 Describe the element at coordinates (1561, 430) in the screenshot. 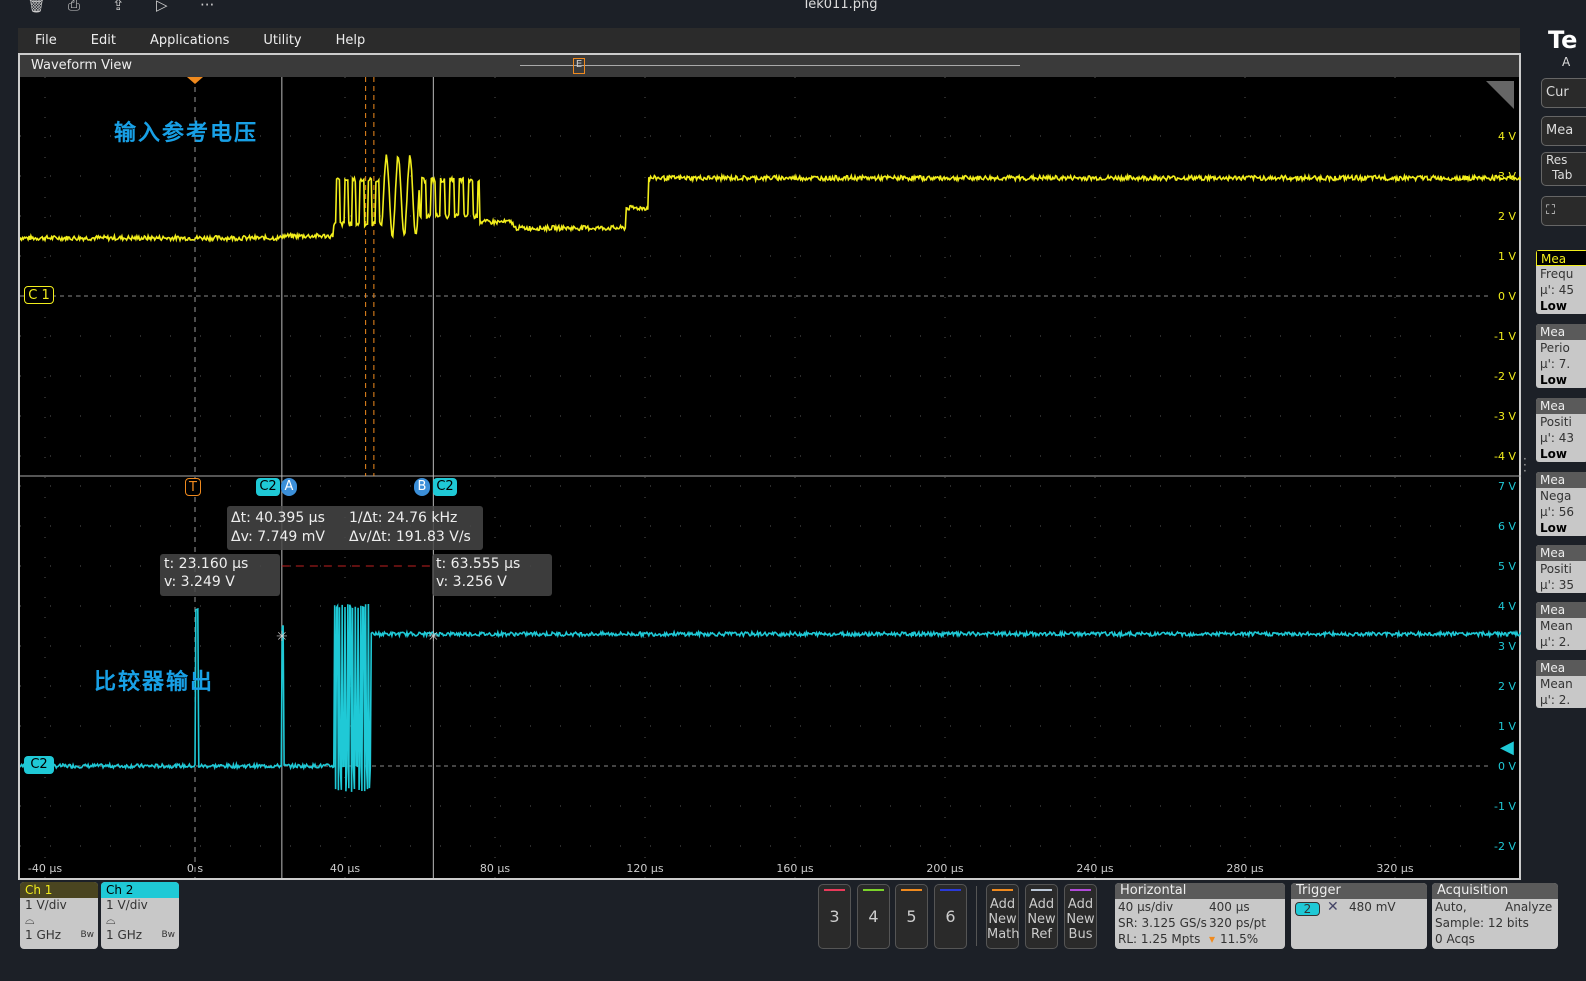

I see `measurement-card: Mea Positi µ': 43 Low` at that location.